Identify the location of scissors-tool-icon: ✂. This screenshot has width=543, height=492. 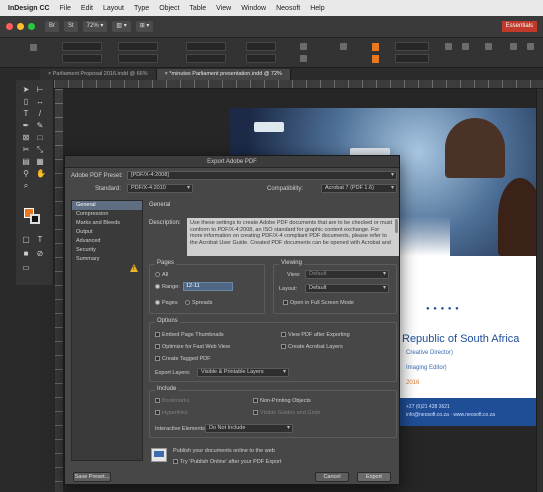
(26, 150).